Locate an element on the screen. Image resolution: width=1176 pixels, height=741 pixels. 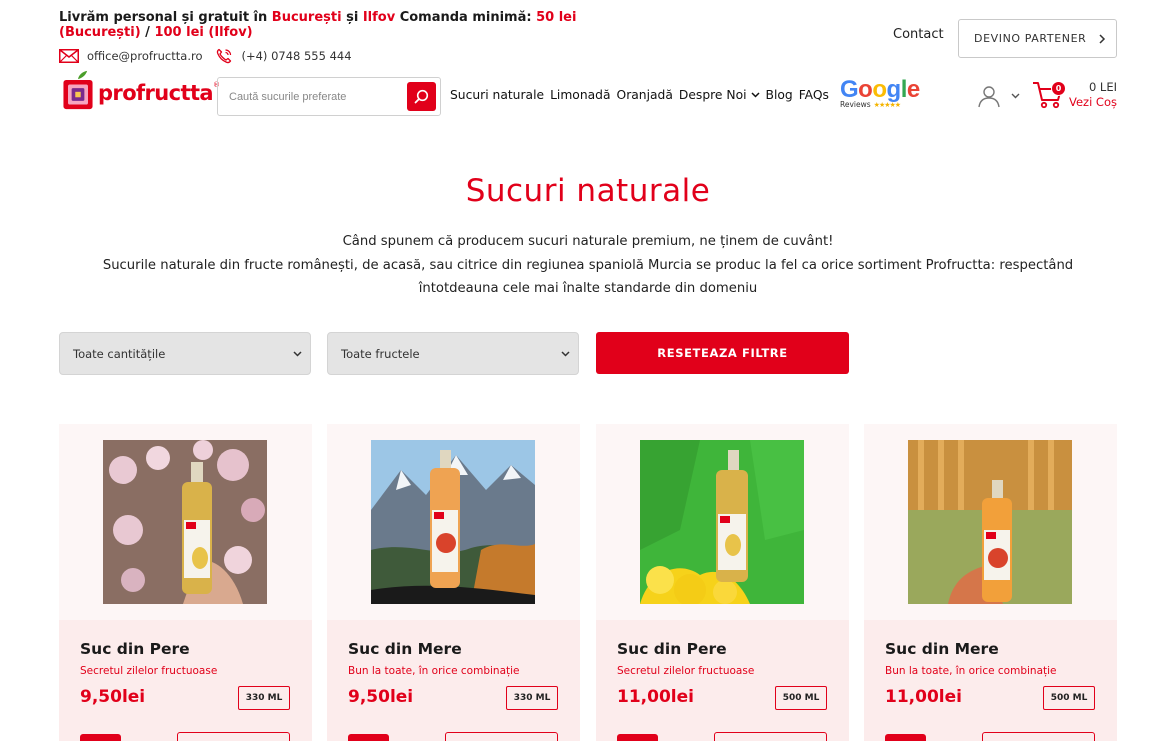
nav-label: Blog is located at coordinates (779, 95).